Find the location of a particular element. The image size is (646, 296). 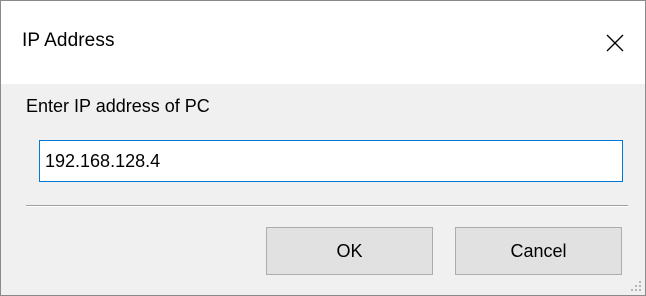

close-button is located at coordinates (615, 42).